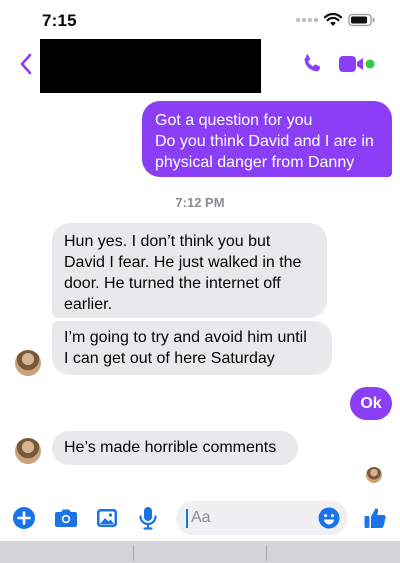  I want to click on audio-call-button, so click(312, 64).